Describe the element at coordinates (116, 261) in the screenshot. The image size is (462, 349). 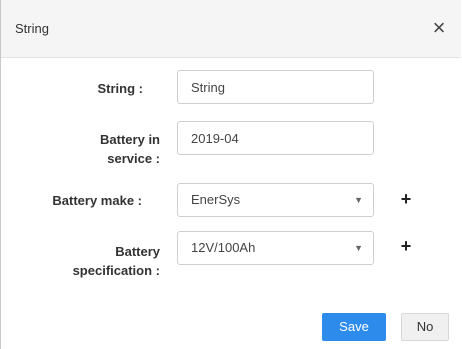
I see `battery-spec-label: Battery specification :` at that location.